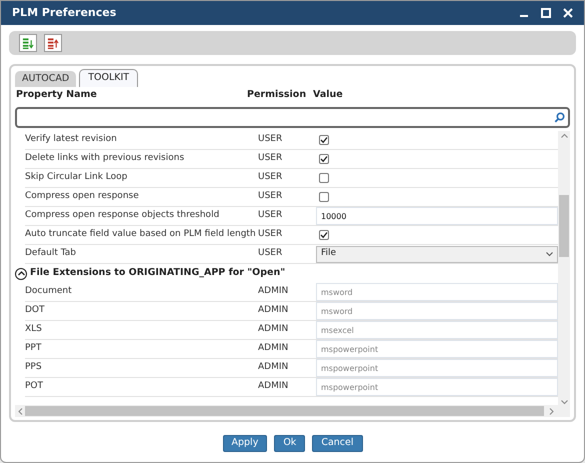 The width and height of the screenshot is (585, 463). I want to click on search-icon, so click(559, 117).